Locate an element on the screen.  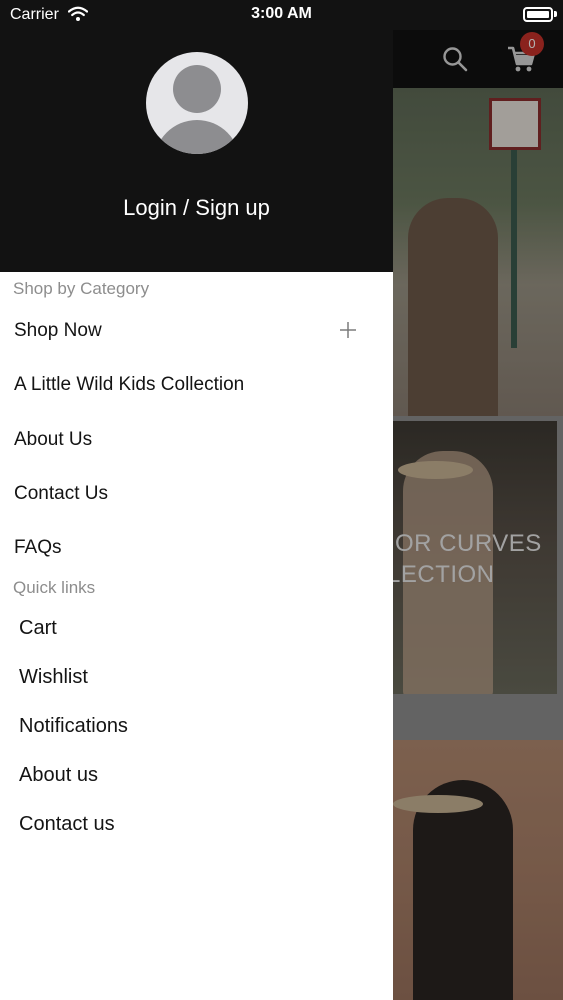
quick-link-about-us: About us is located at coordinates (189, 775).